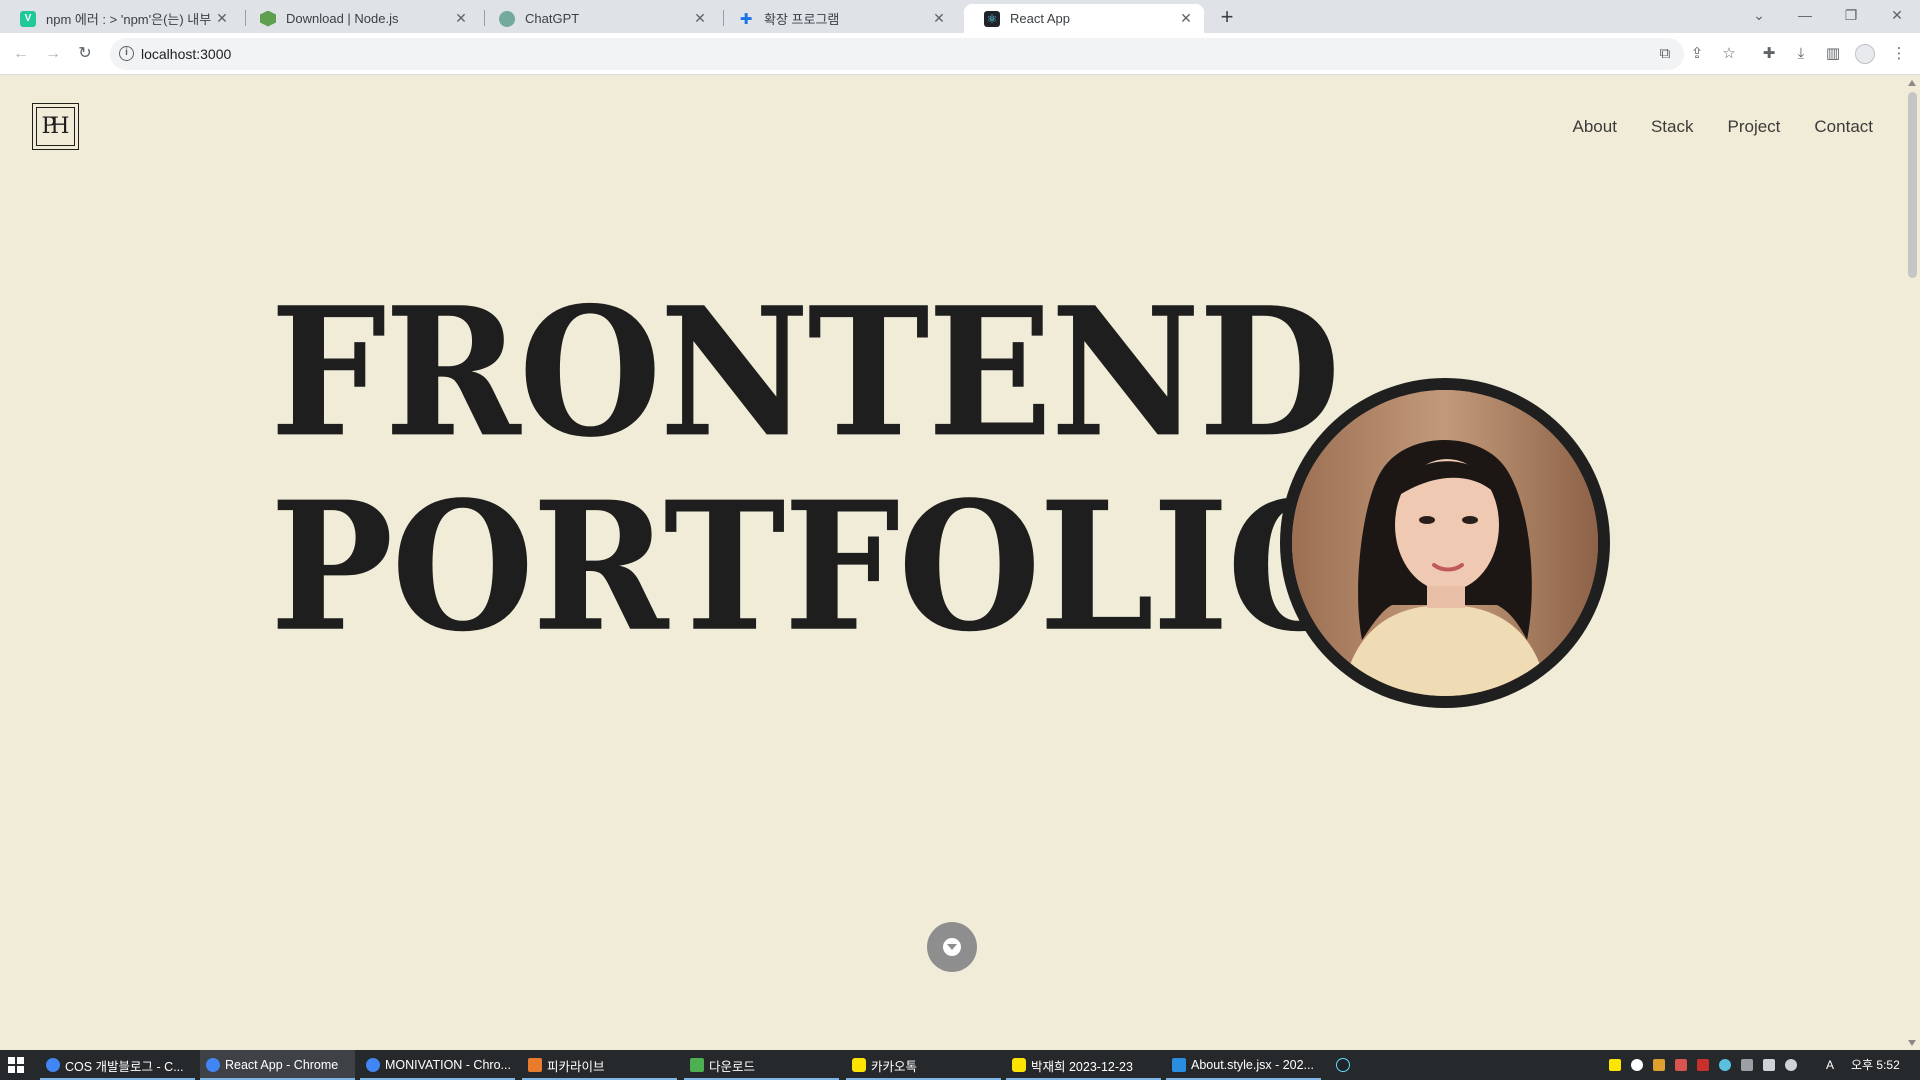 The width and height of the screenshot is (1920, 1080). I want to click on portrait-photo, so click(1445, 543).